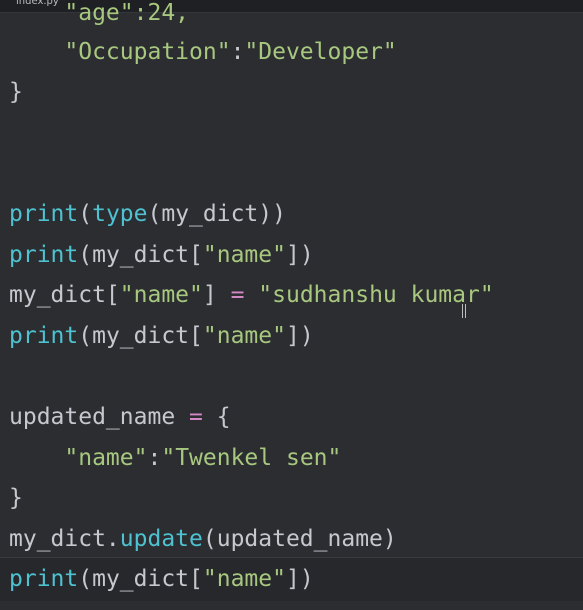 The width and height of the screenshot is (583, 610). Describe the element at coordinates (464, 311) in the screenshot. I see `text-cursor-ibeam` at that location.